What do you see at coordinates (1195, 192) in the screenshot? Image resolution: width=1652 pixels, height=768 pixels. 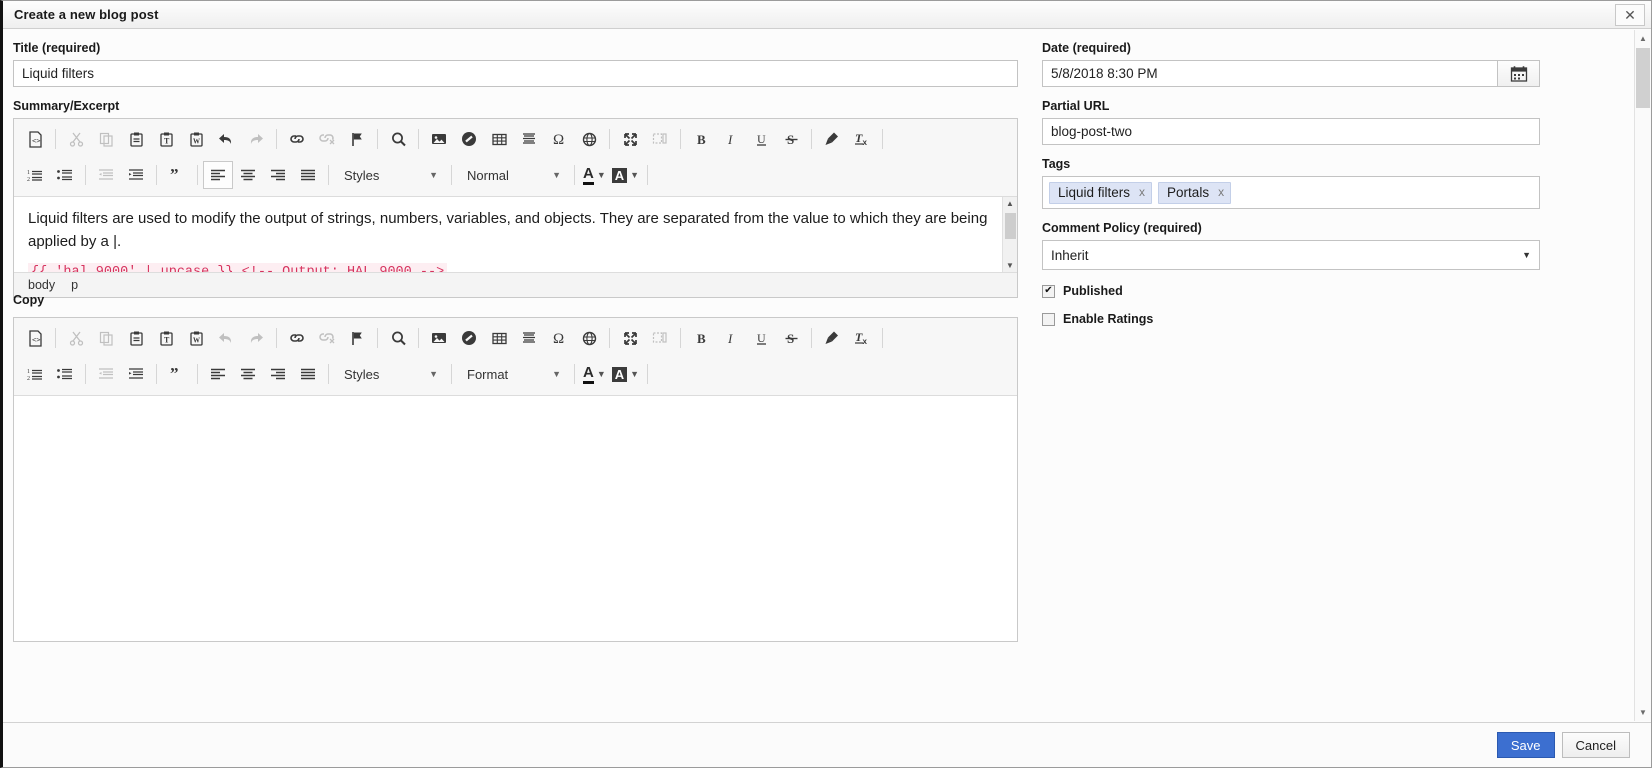 I see `tag-chip: Portals x` at bounding box center [1195, 192].